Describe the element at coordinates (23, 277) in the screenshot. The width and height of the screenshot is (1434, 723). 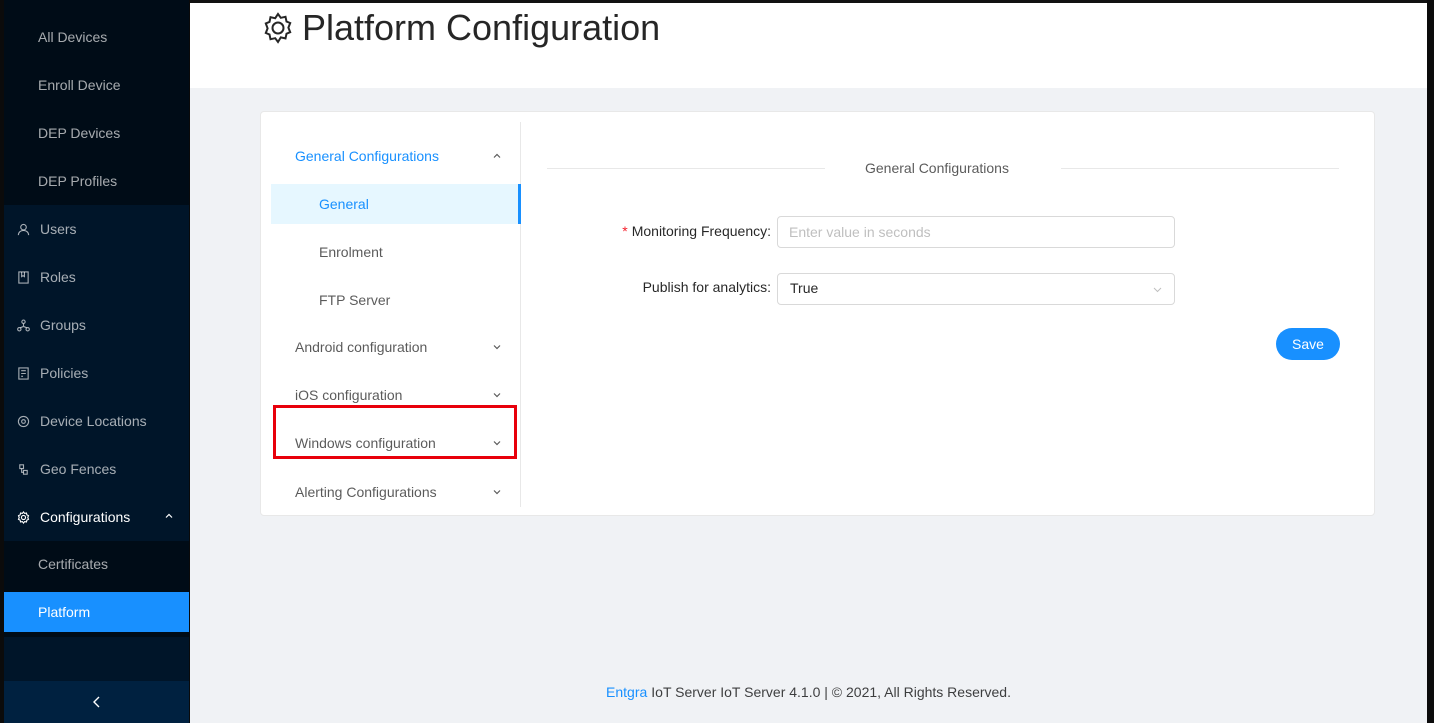
I see `book-icon` at that location.